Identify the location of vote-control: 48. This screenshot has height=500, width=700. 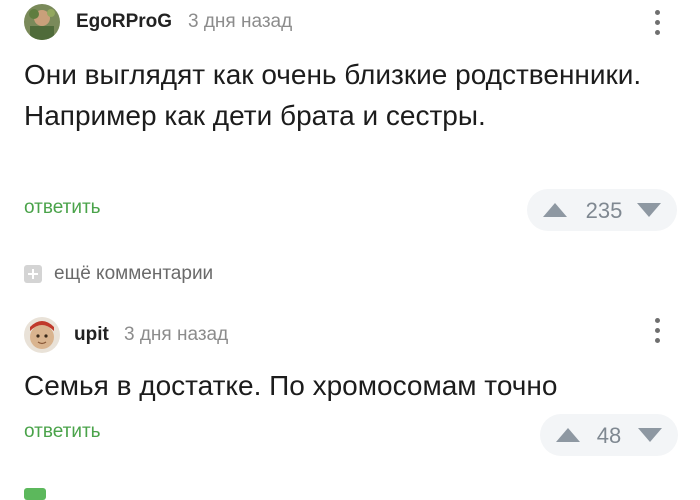
(609, 435).